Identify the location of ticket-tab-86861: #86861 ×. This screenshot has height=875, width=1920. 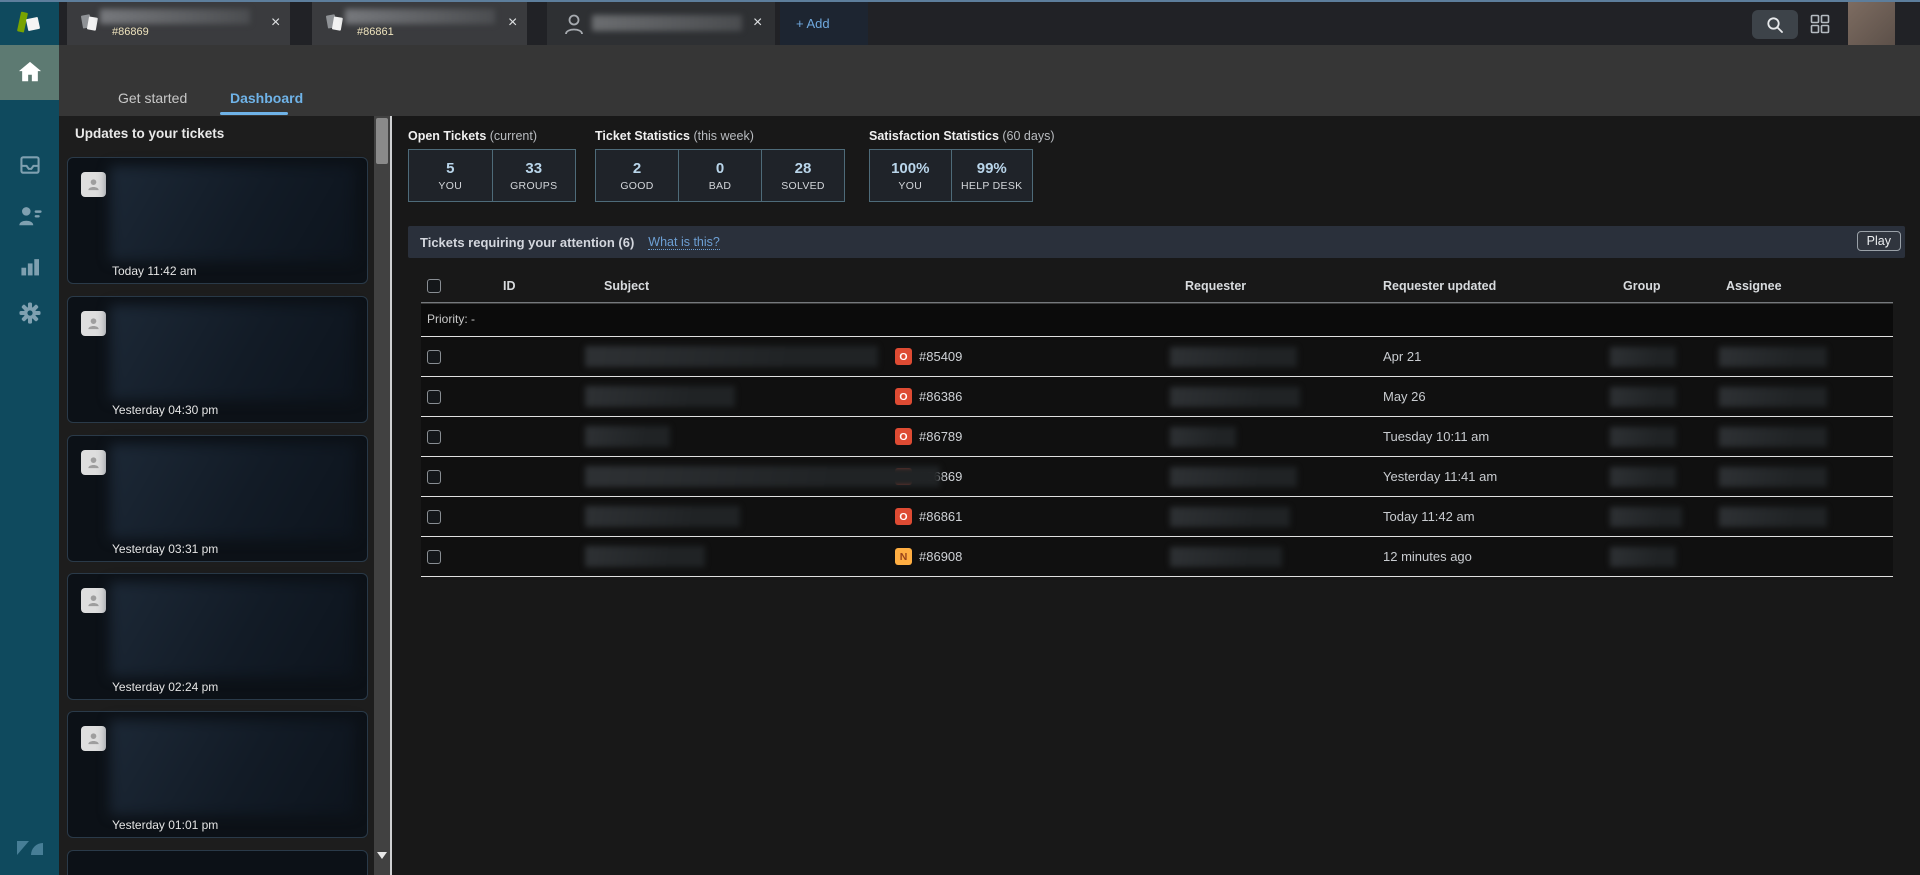
(419, 23).